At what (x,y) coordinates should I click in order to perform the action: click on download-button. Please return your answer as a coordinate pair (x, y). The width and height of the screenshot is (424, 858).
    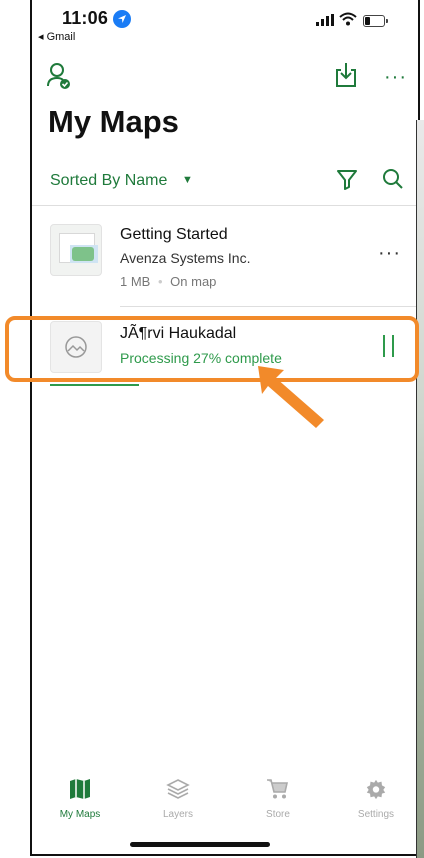
    Looking at the image, I should click on (346, 77).